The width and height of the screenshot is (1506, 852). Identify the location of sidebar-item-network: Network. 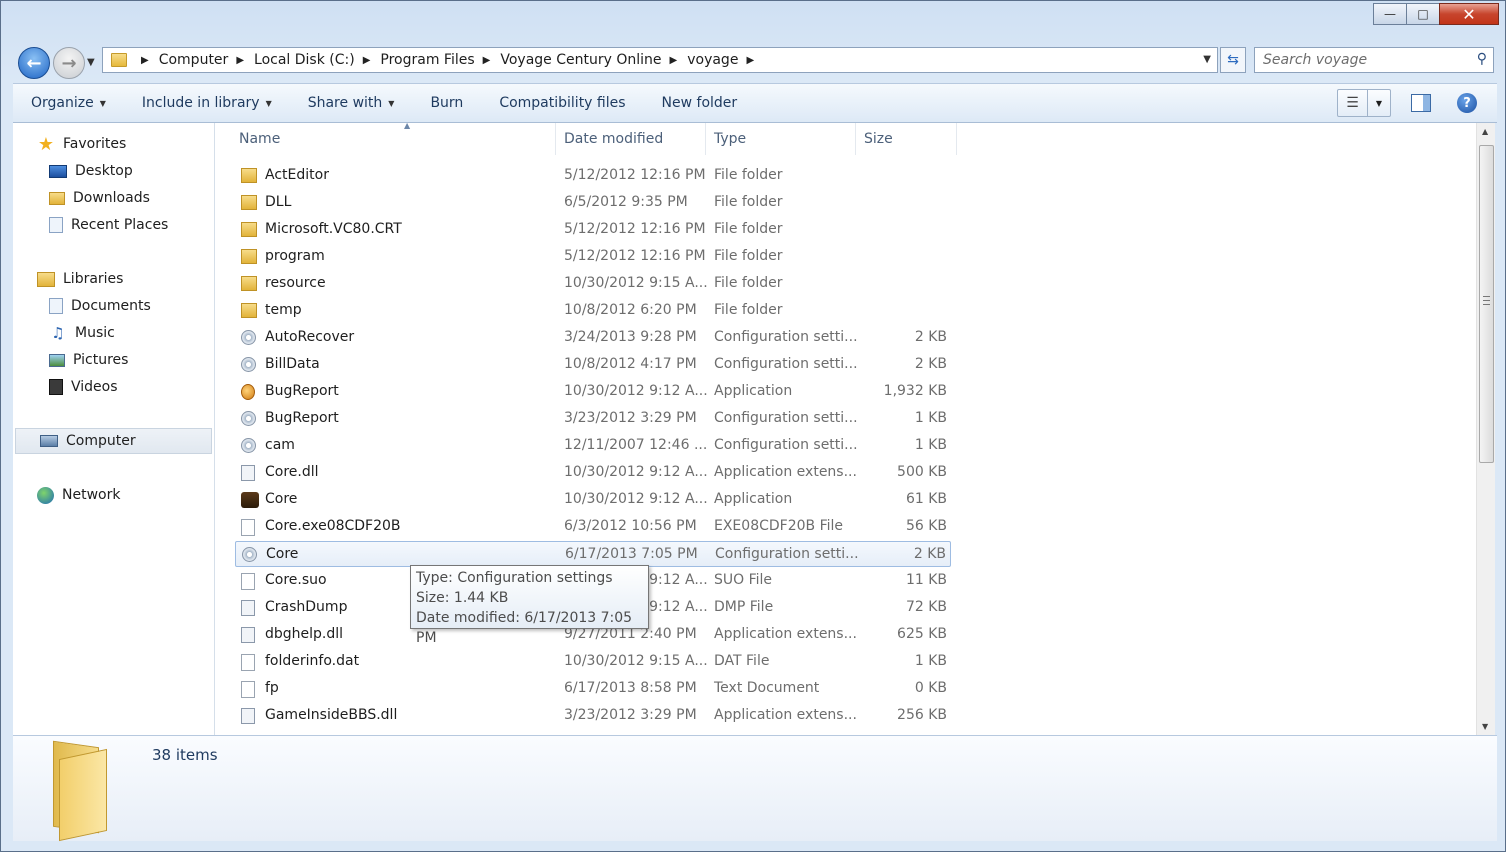
(113, 495).